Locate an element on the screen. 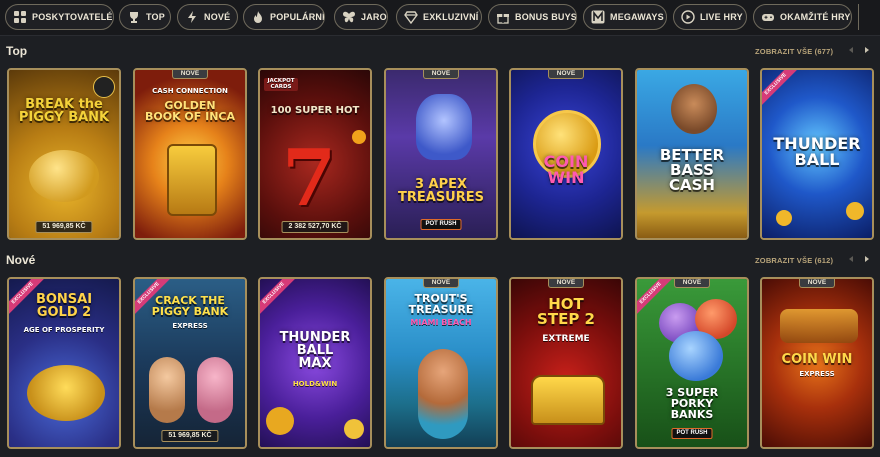 The image size is (880, 457). train-decoration is located at coordinates (819, 326).